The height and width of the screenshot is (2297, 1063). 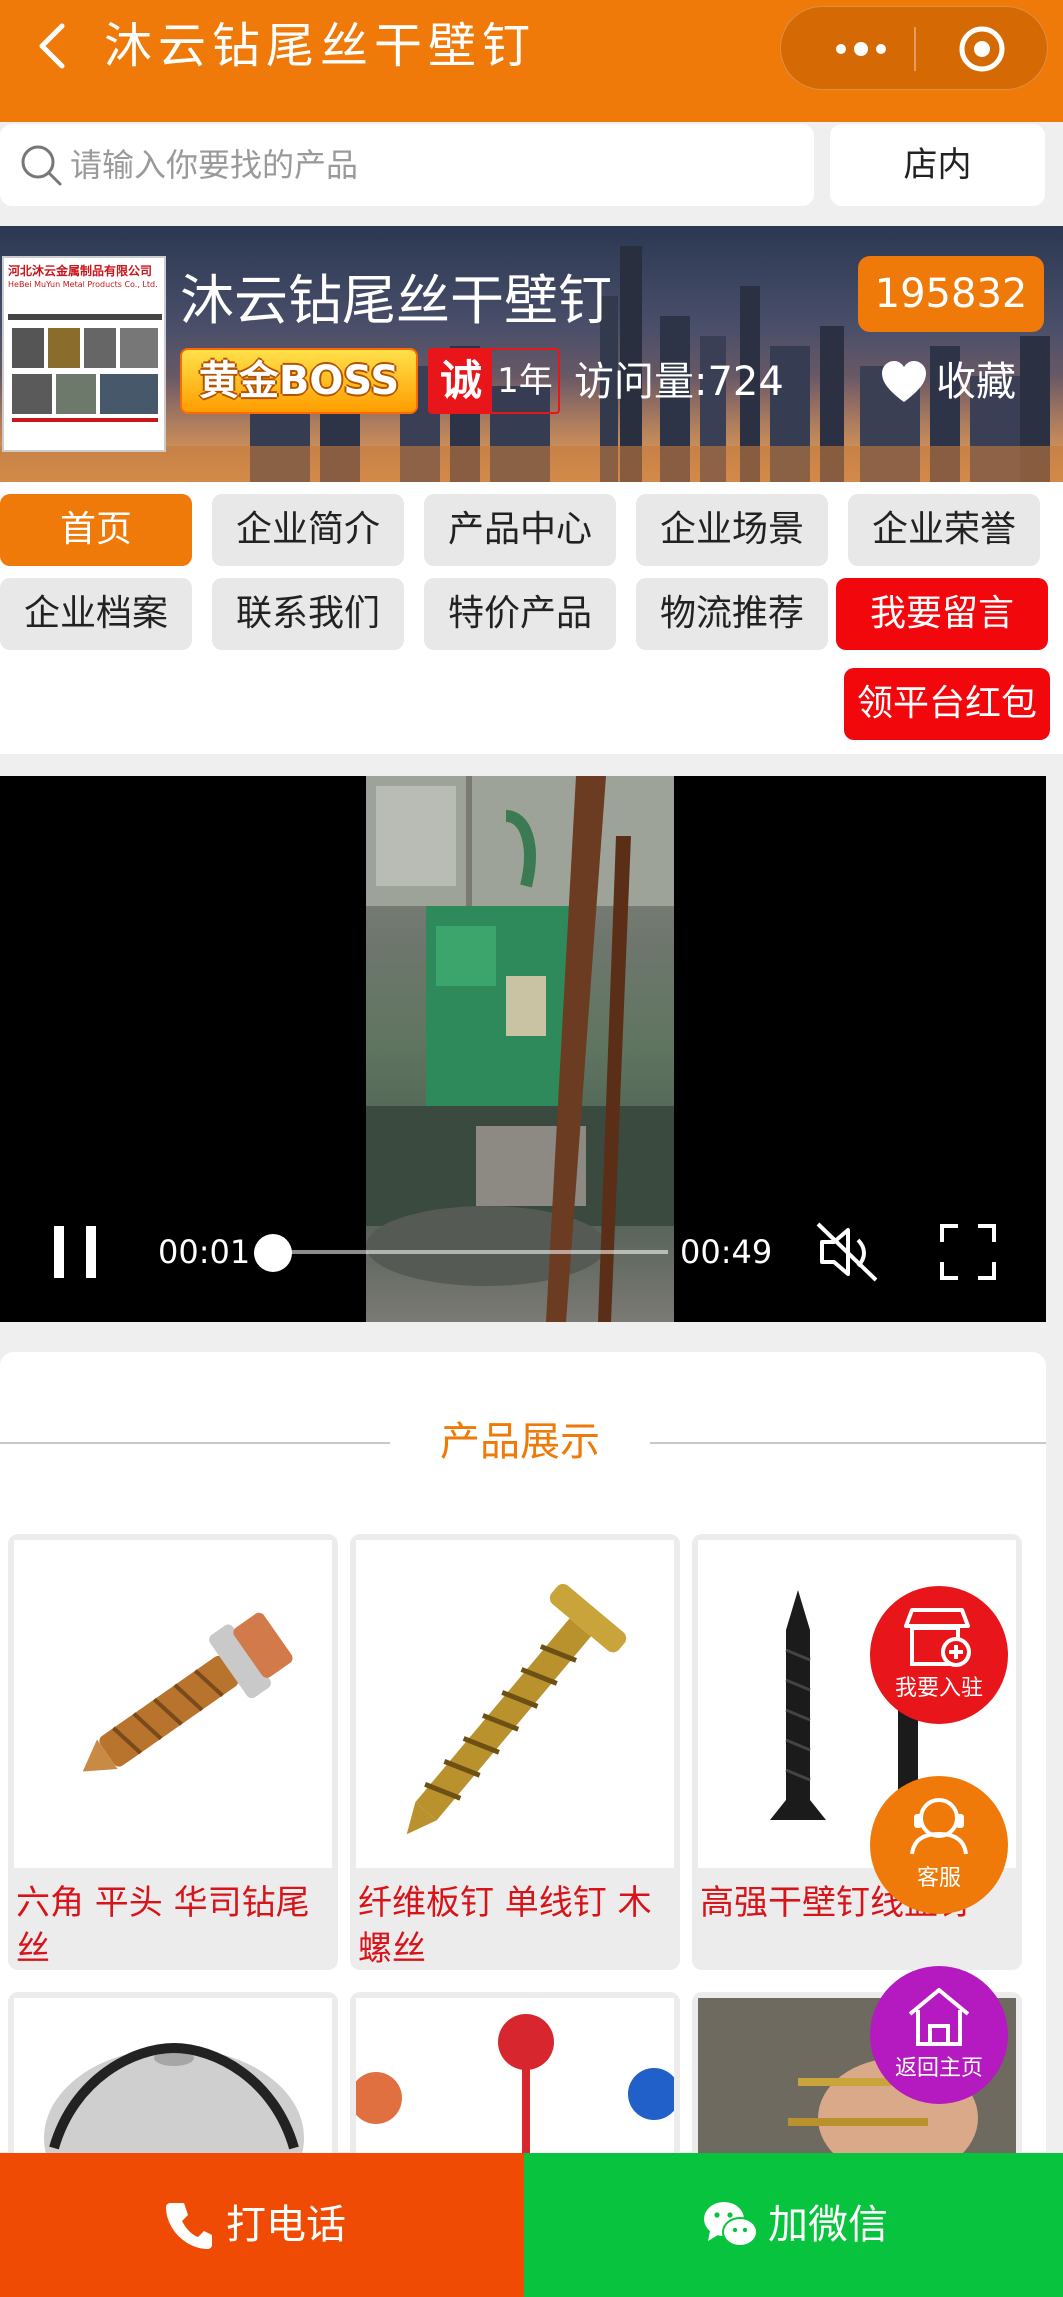 I want to click on product-card: 纤维板钉 单线钉 木螺丝, so click(x=515, y=1752).